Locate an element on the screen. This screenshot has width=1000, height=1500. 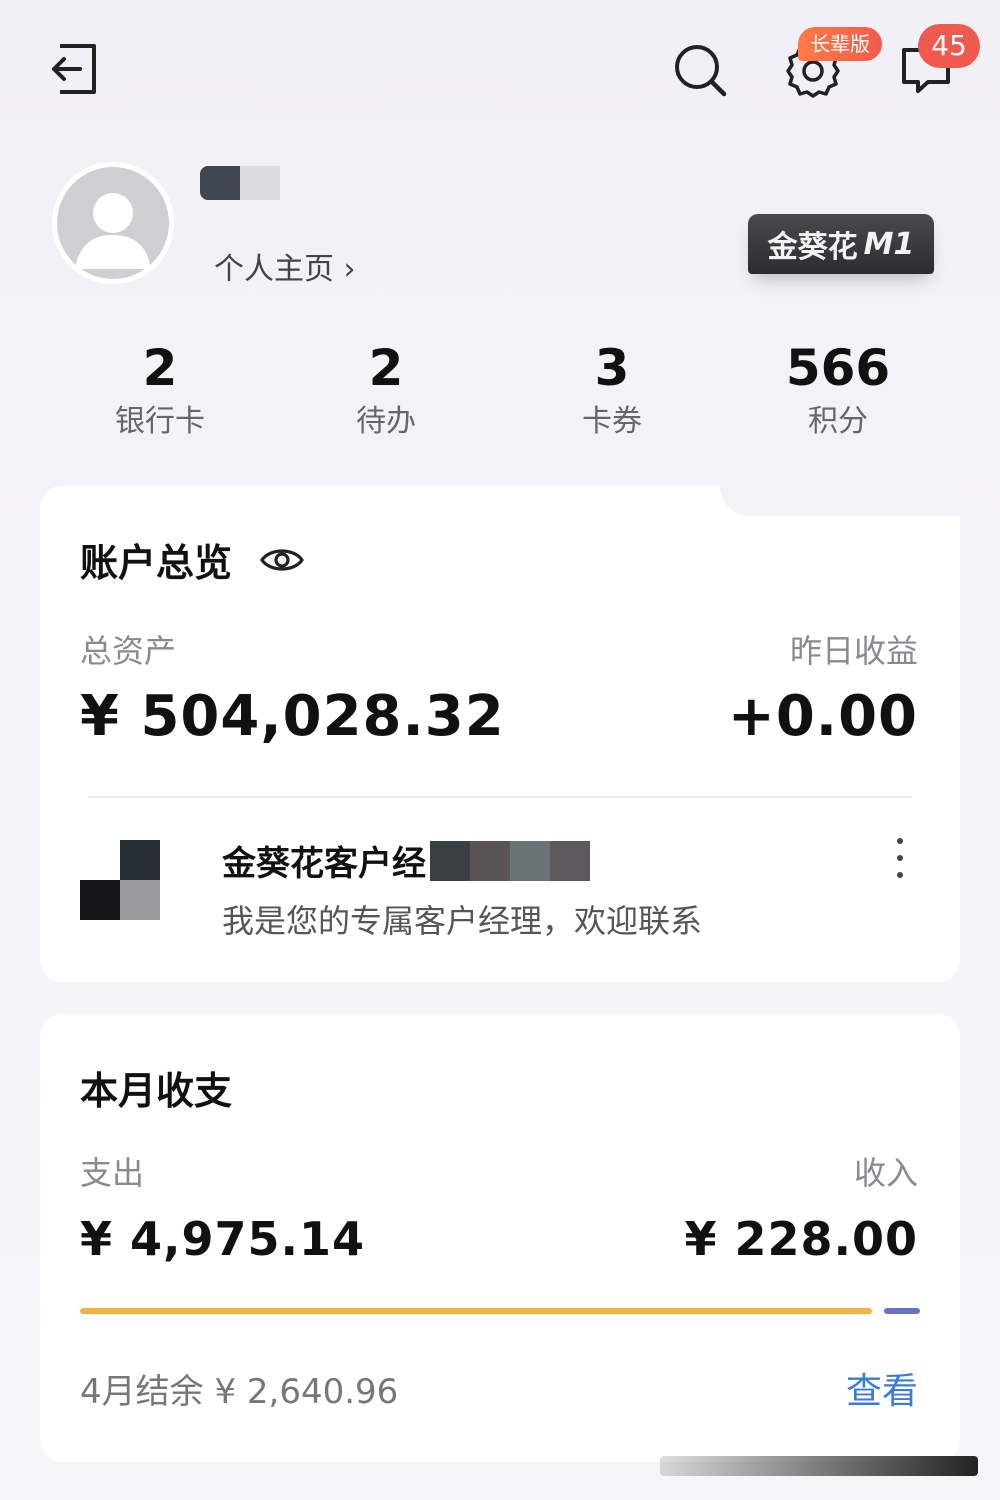
month-balance: 4月结余 ¥ 2,640.96 is located at coordinates (239, 1392).